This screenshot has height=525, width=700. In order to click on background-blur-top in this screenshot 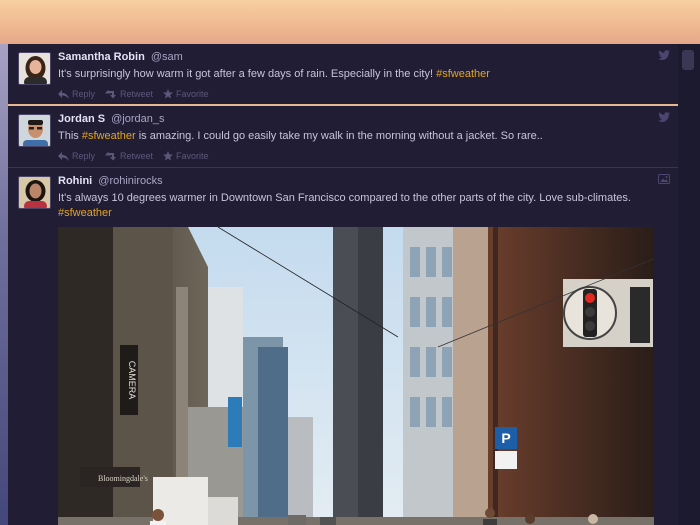, I will do `click(350, 22)`.